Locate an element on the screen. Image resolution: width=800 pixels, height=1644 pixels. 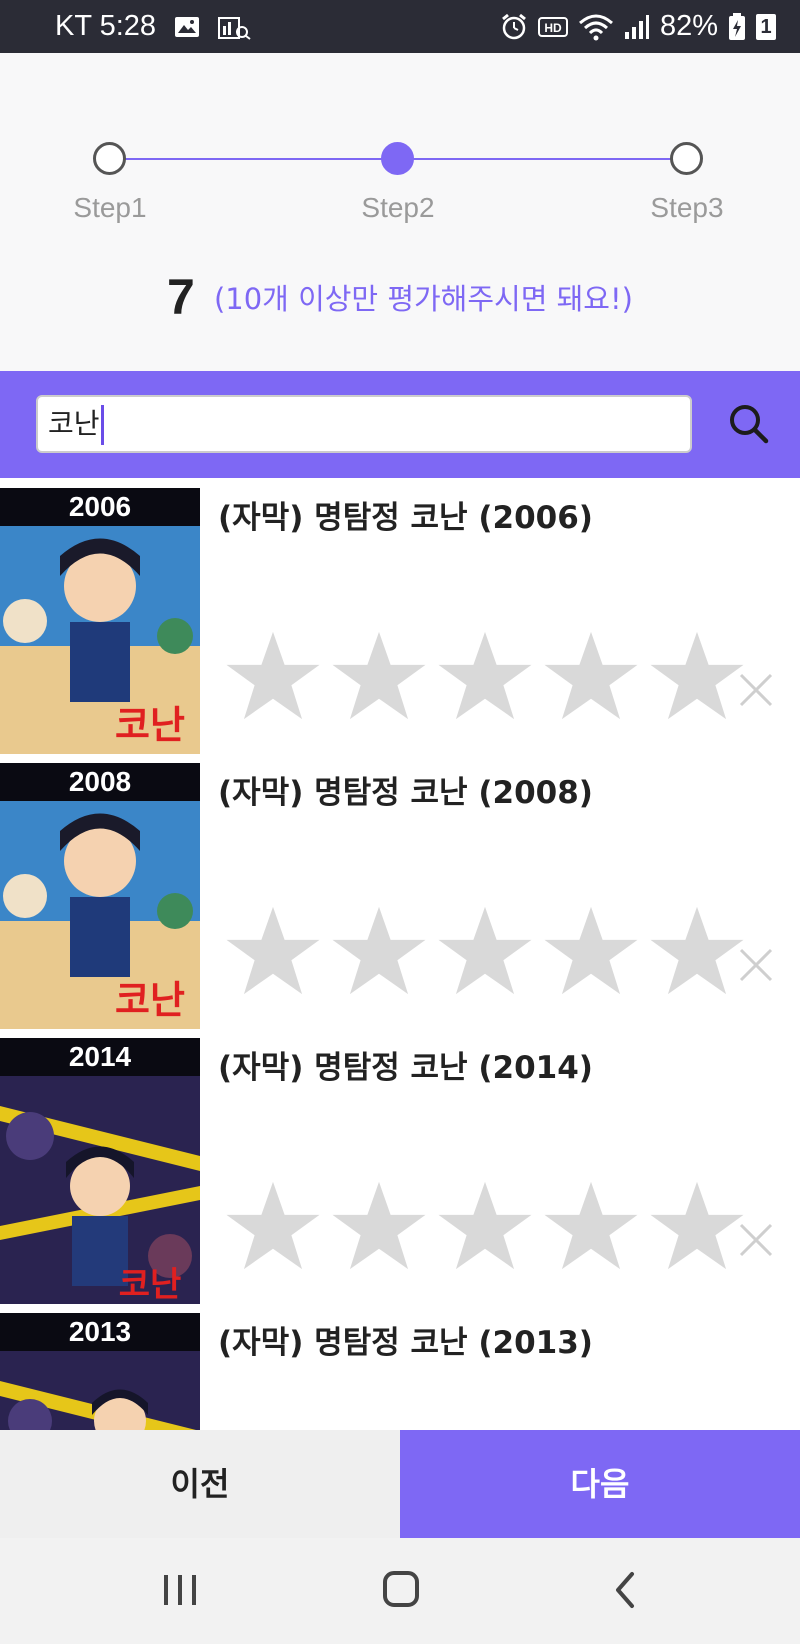
movie-poster: 2013 is located at coordinates (100, 1371).